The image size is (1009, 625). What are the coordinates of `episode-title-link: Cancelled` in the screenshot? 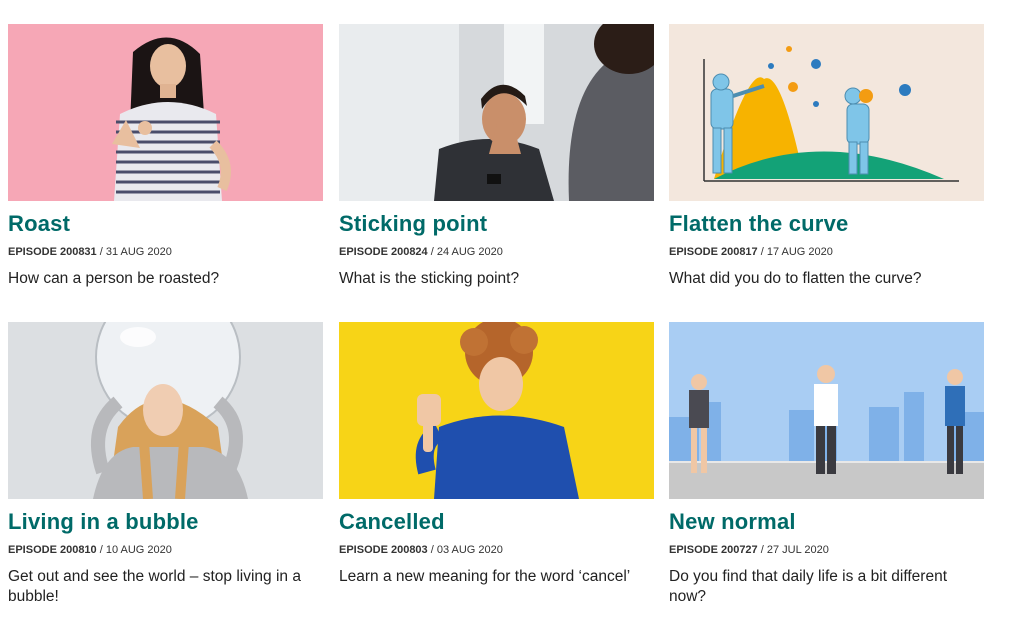 It's located at (496, 522).